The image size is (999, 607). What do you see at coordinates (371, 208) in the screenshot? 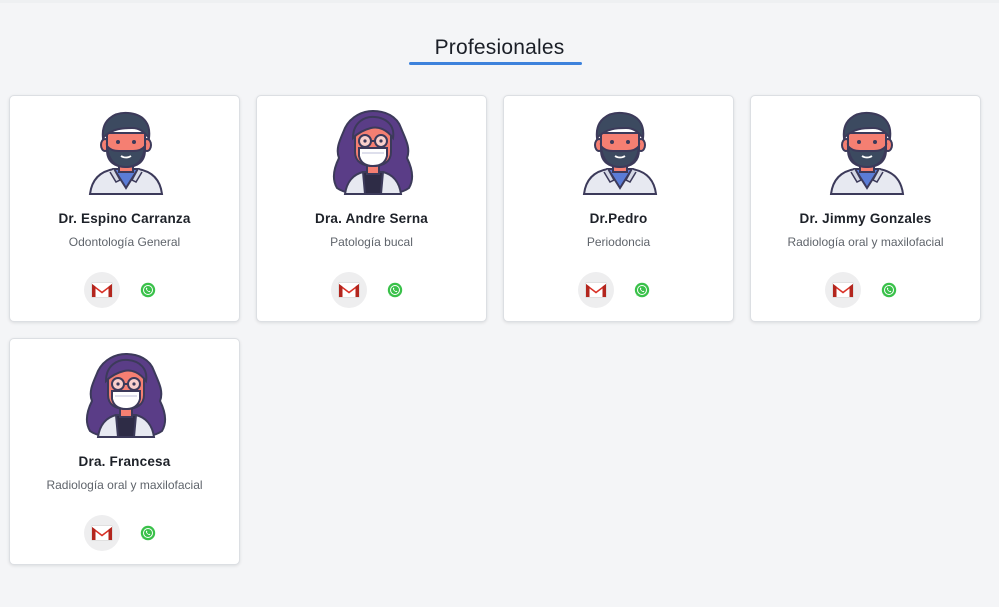
I see `professional-card: Dra. Andre Serna Patología bucal` at bounding box center [371, 208].